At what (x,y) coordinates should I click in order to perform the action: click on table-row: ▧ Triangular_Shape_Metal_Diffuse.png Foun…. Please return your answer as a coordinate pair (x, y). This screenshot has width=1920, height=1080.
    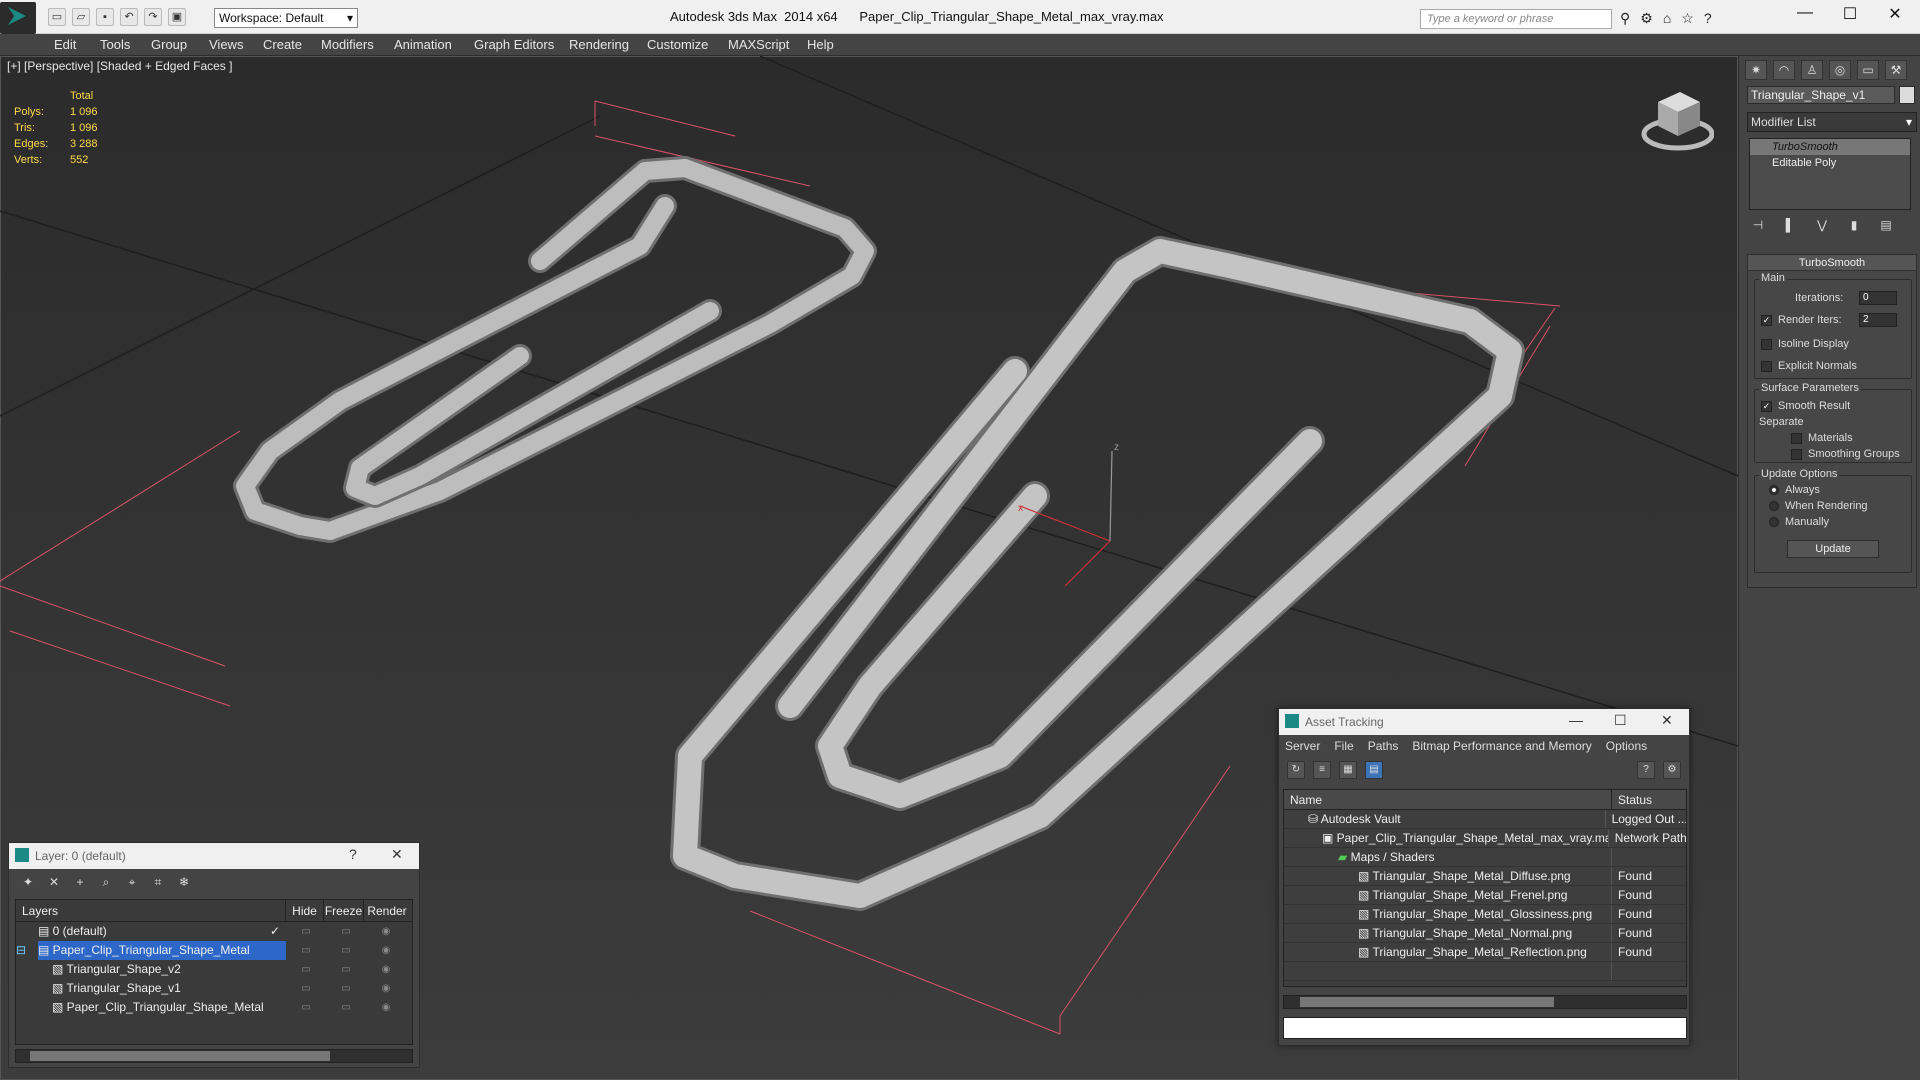
    Looking at the image, I should click on (1485, 876).